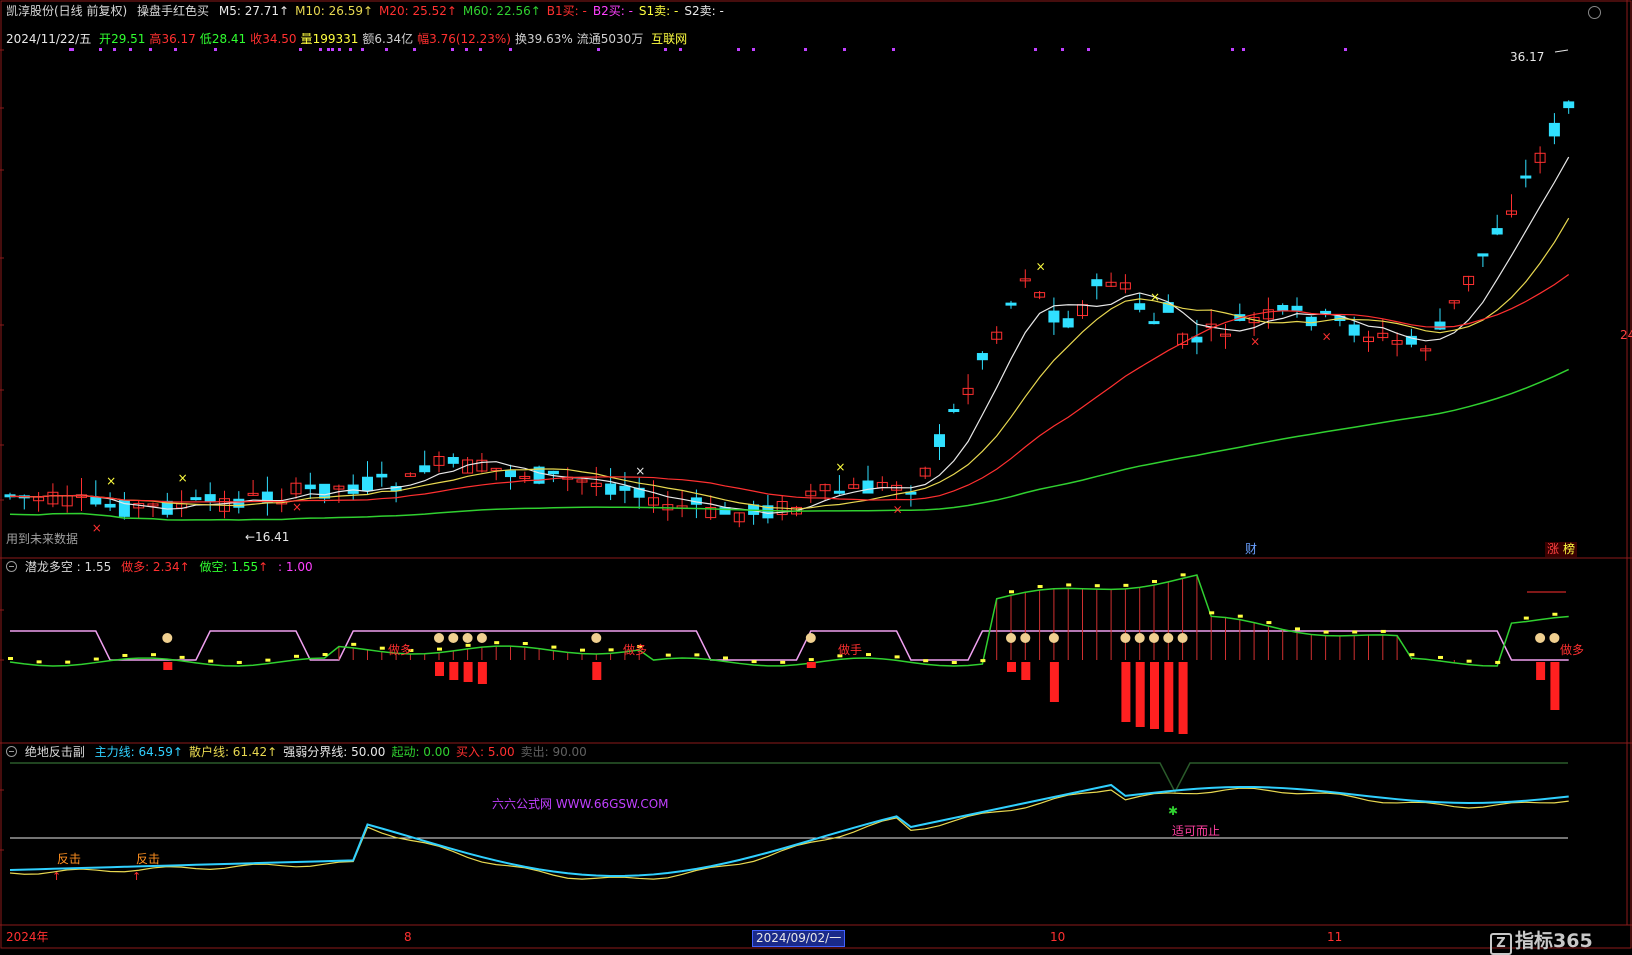 The image size is (1632, 955). What do you see at coordinates (669, 39) in the screenshot?
I see `sector-link: 互联网` at bounding box center [669, 39].